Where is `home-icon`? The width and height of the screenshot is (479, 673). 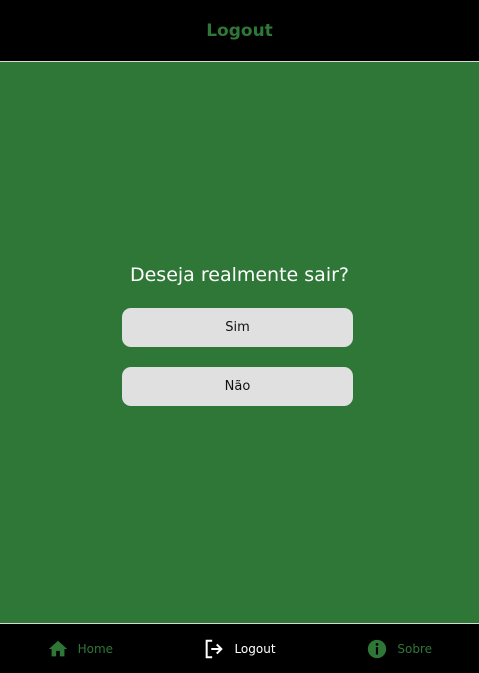
home-icon is located at coordinates (58, 649).